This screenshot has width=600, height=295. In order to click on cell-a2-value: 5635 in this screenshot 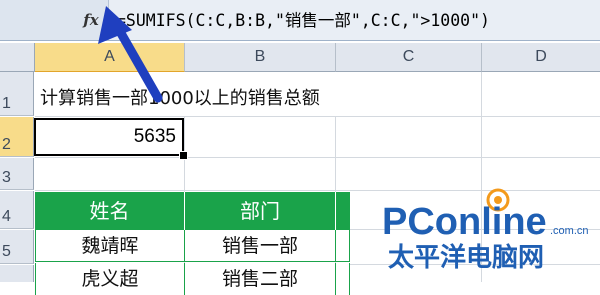, I will do `click(154, 136)`.